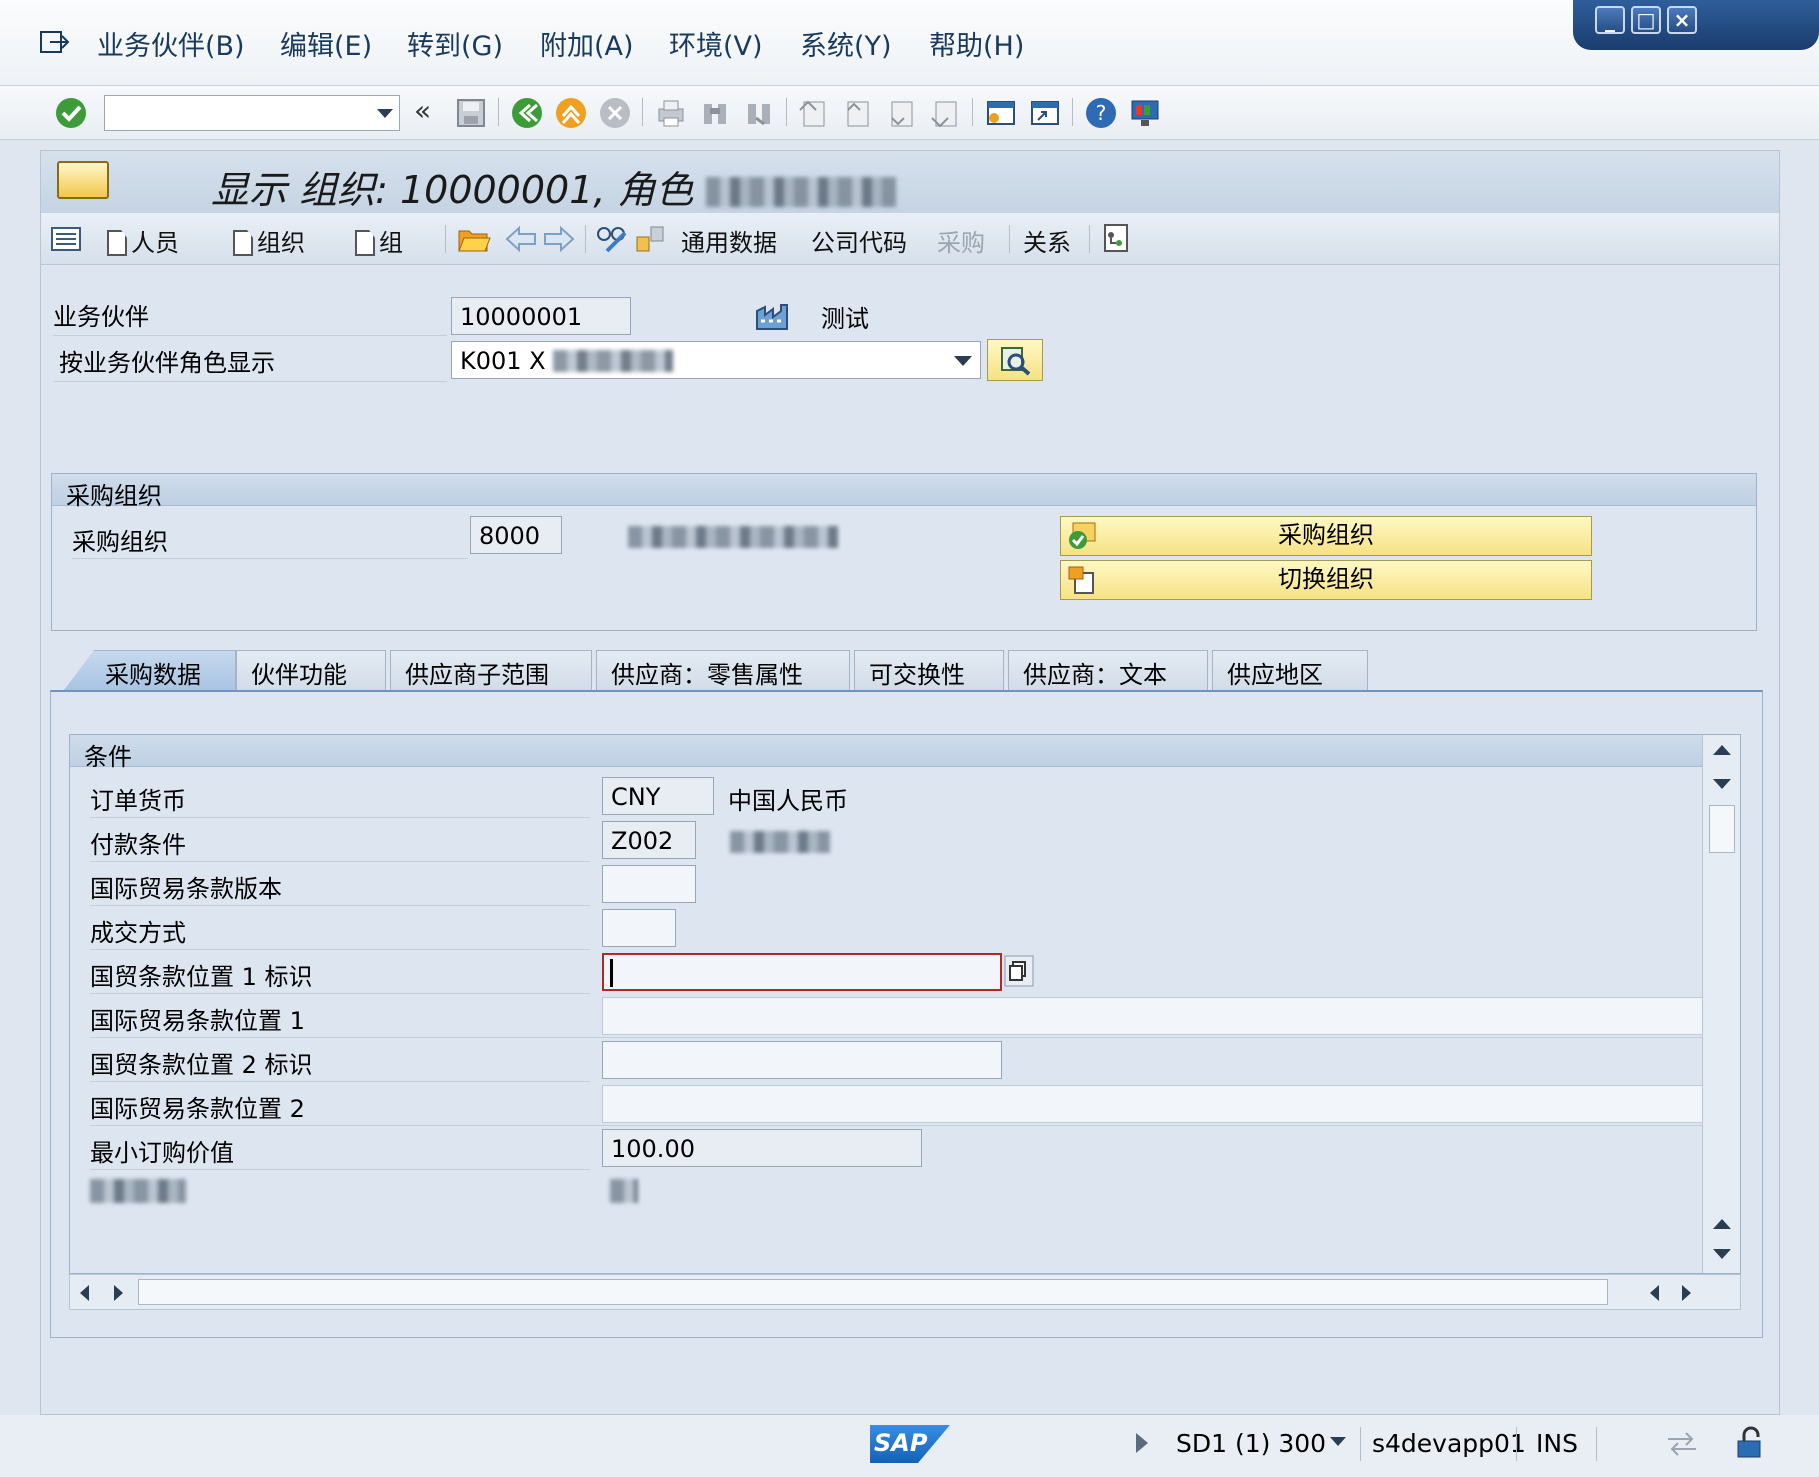 The width and height of the screenshot is (1819, 1477). I want to click on chevron-down-icon, so click(963, 361).